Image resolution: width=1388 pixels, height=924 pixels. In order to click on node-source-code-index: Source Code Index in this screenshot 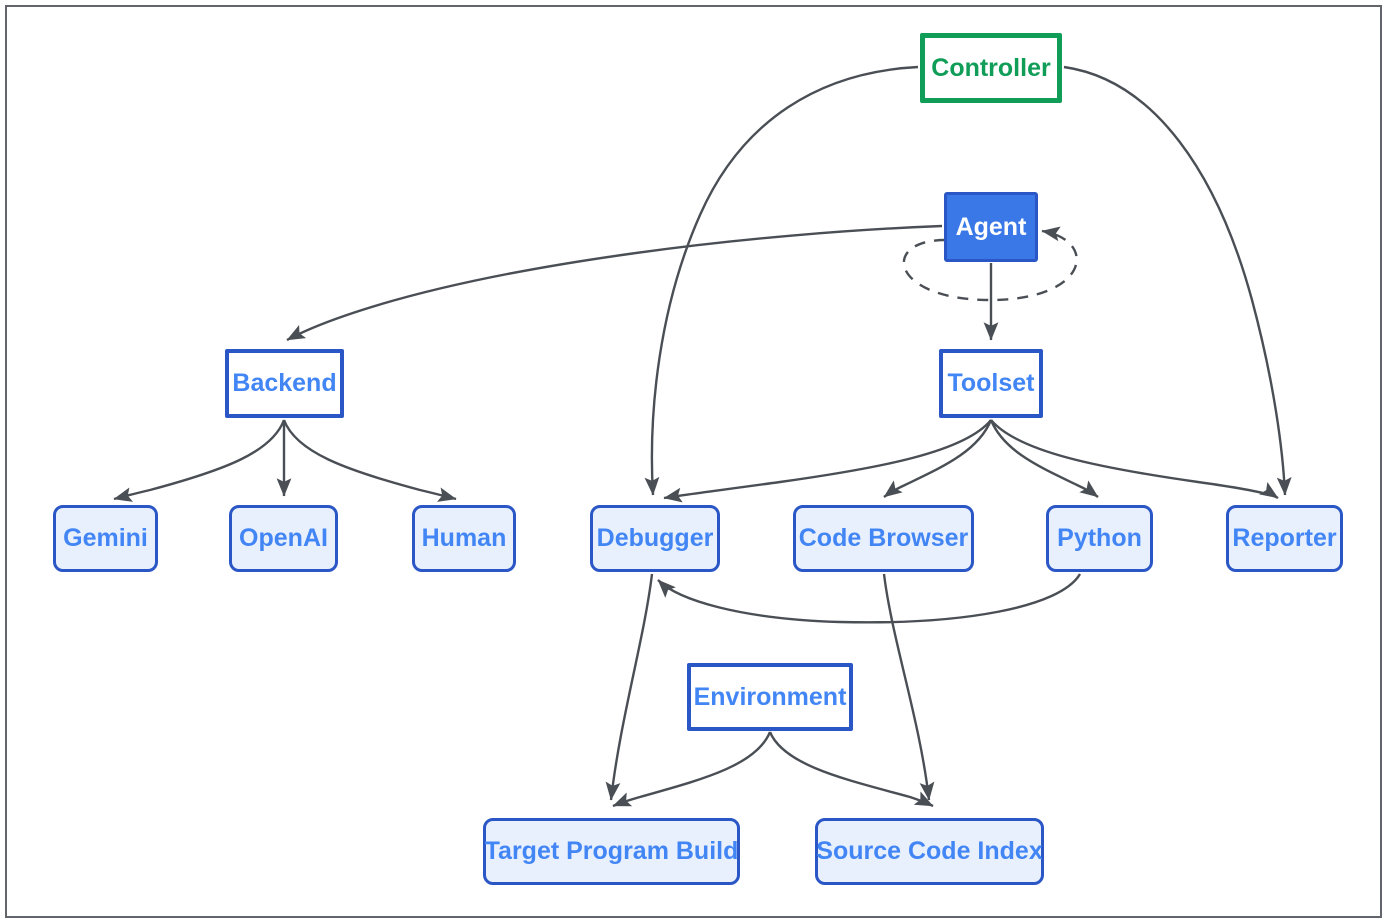, I will do `click(929, 851)`.